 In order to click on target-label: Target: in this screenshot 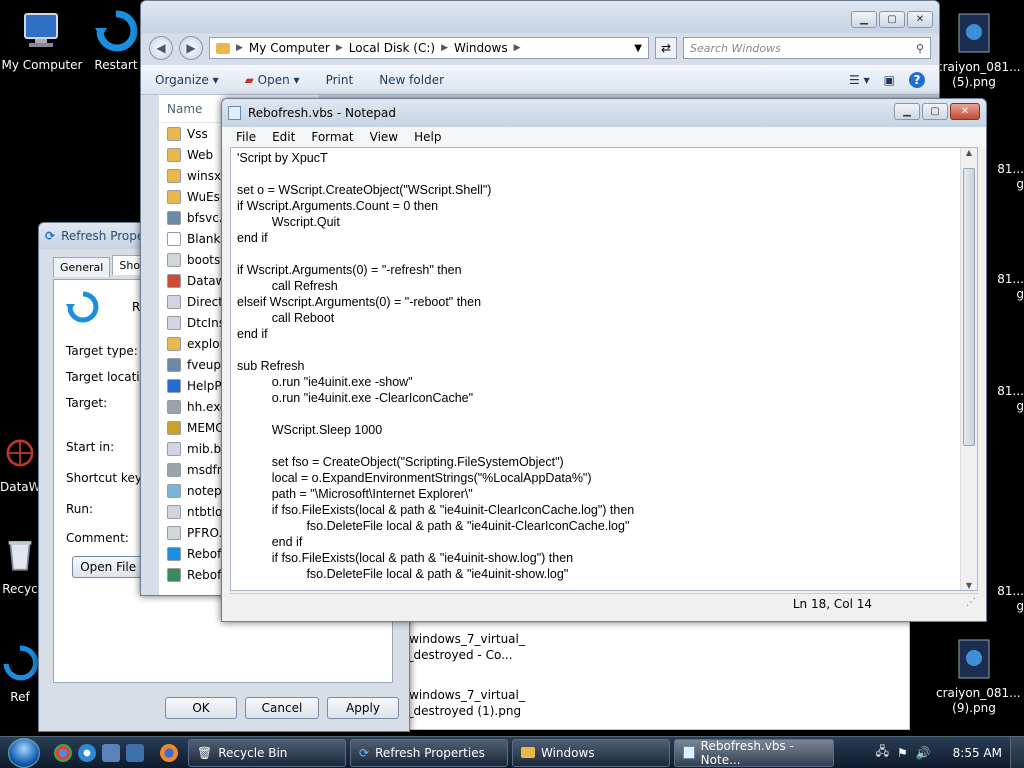, I will do `click(87, 403)`.